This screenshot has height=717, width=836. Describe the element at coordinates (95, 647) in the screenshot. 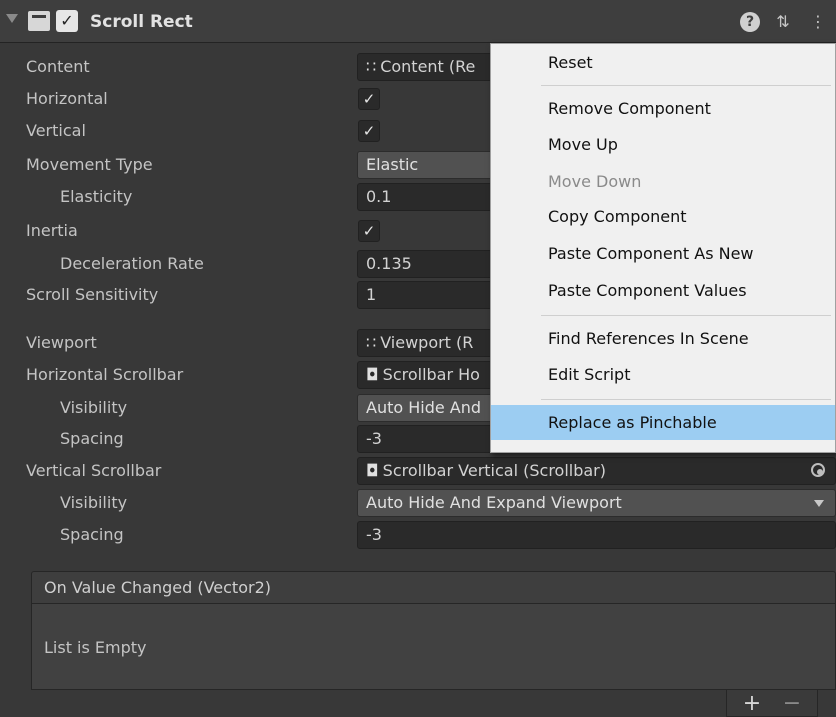

I see `list-empty-text: List is Empty` at that location.